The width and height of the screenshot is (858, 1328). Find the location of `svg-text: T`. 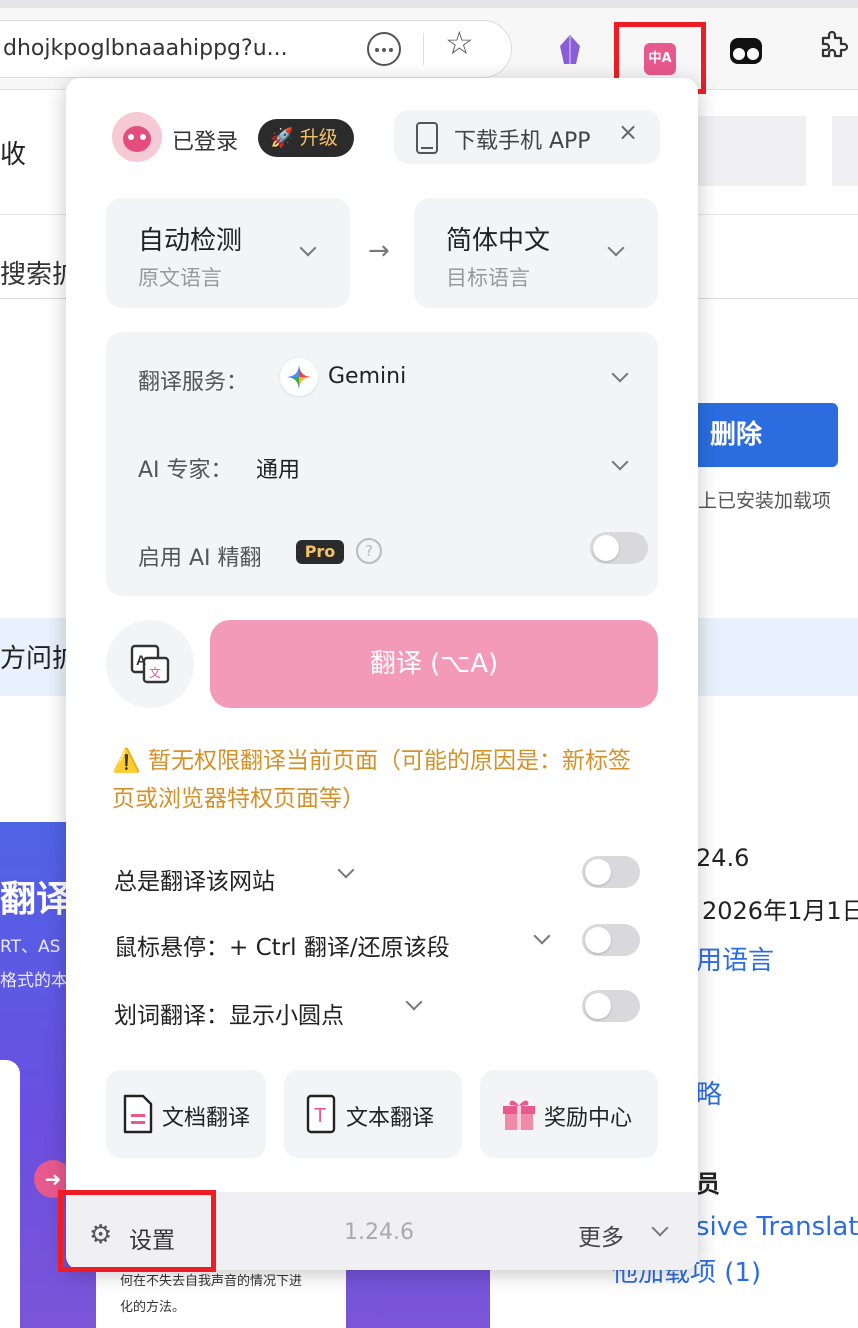

svg-text: T is located at coordinates (320, 1116).